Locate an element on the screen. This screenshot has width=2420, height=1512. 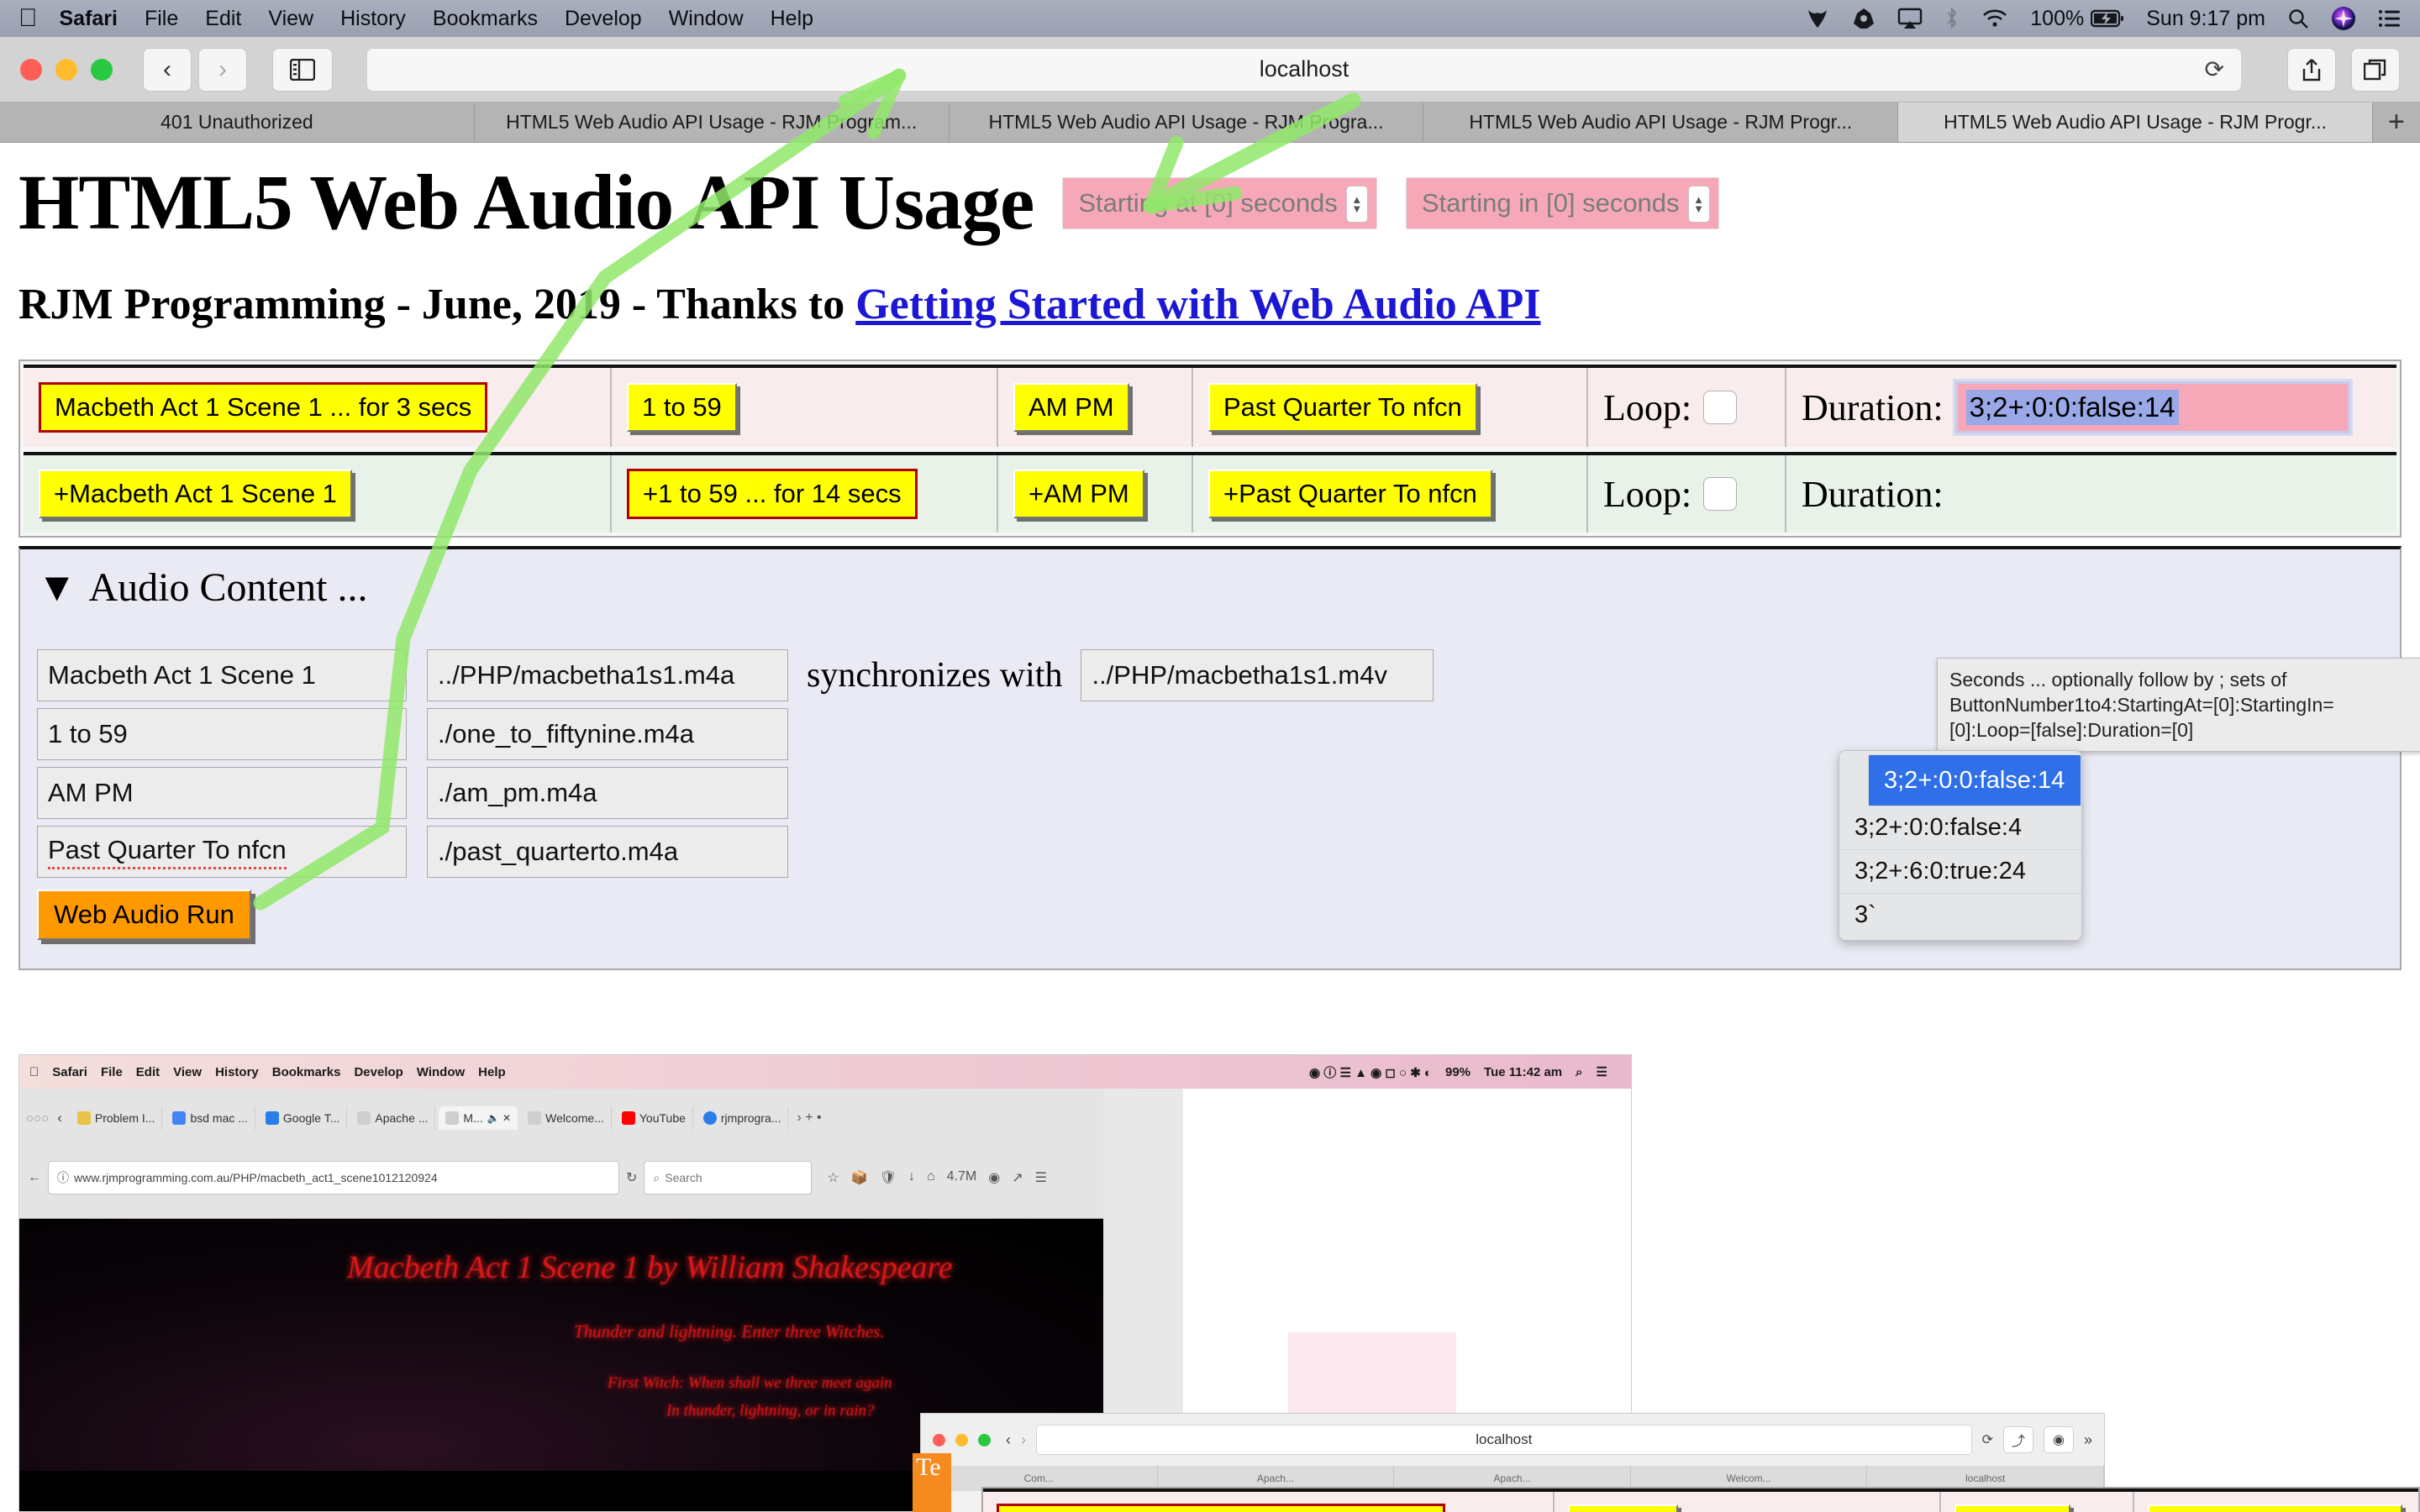
nested-more-icon: » is located at coordinates (2088, 1440).